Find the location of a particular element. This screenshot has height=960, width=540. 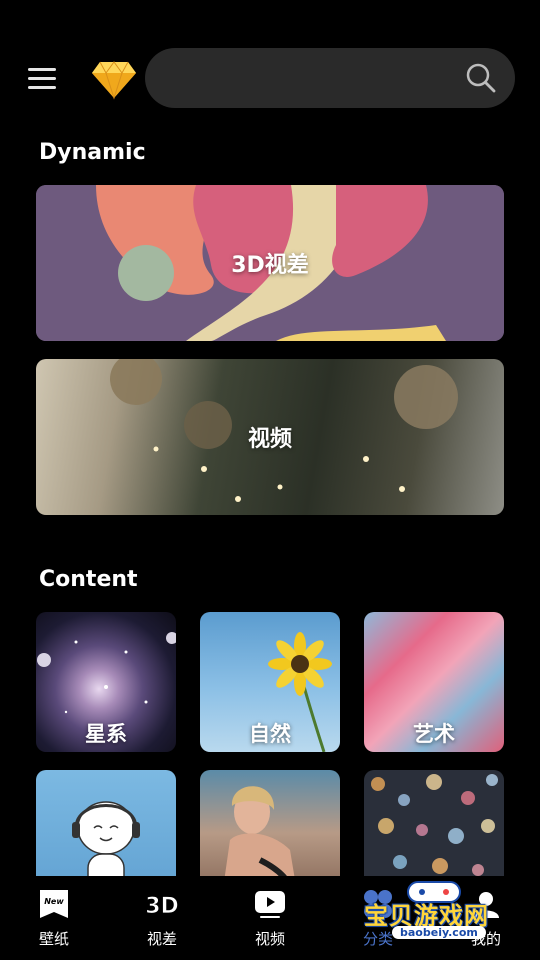

nav-item-video: 视频 is located at coordinates (270, 918).